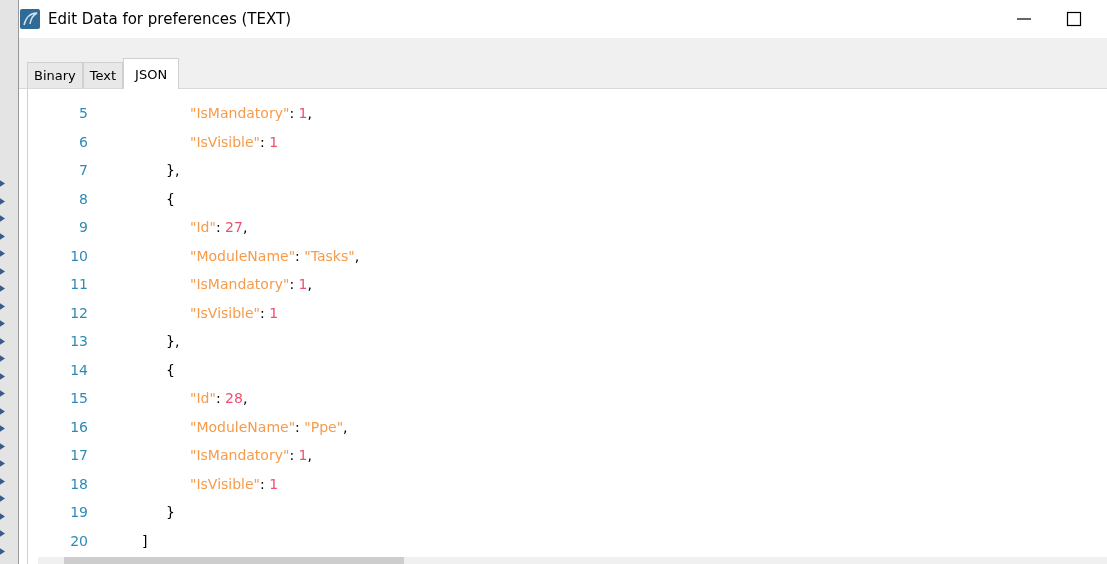  Describe the element at coordinates (55, 75) in the screenshot. I see `tab: Binary` at that location.